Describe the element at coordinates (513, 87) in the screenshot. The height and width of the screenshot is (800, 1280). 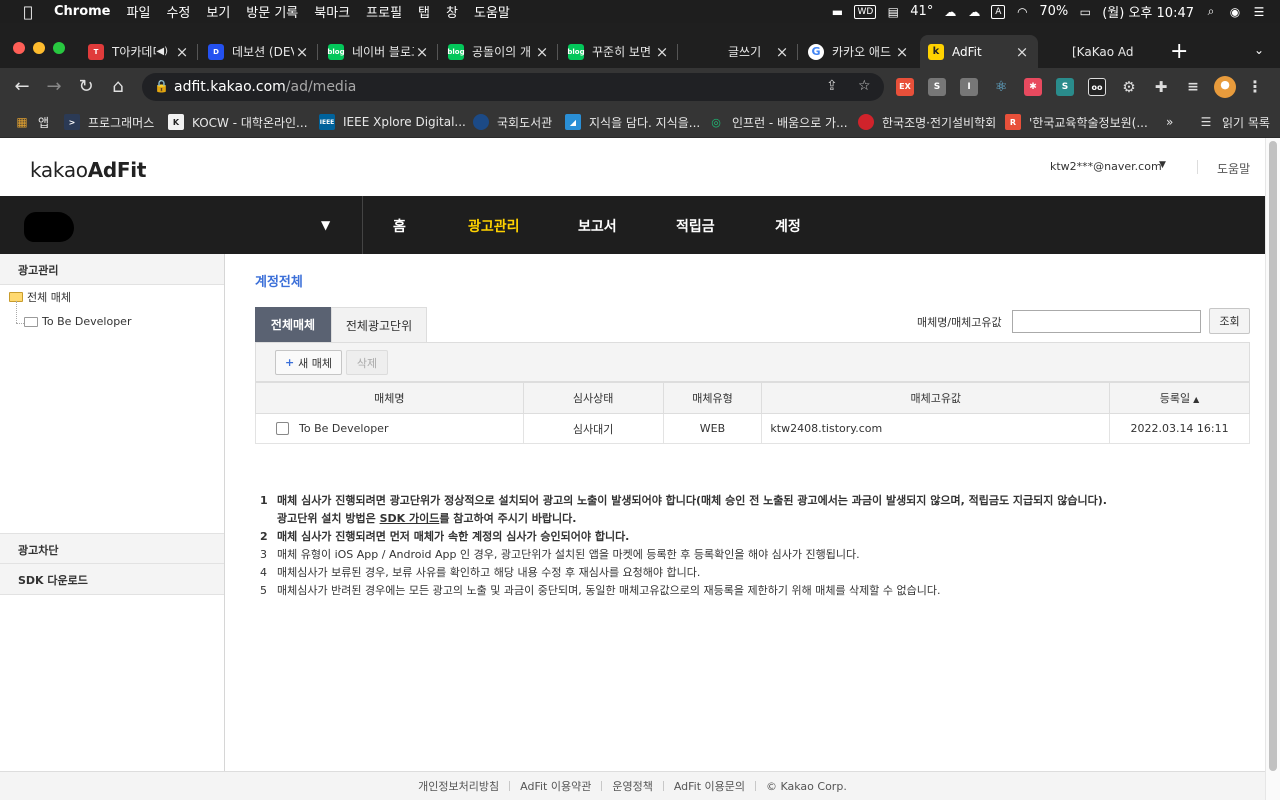
I see `address-bar: 🔒 adfit.kakao.com/ad/media ⇪ ☆` at that location.